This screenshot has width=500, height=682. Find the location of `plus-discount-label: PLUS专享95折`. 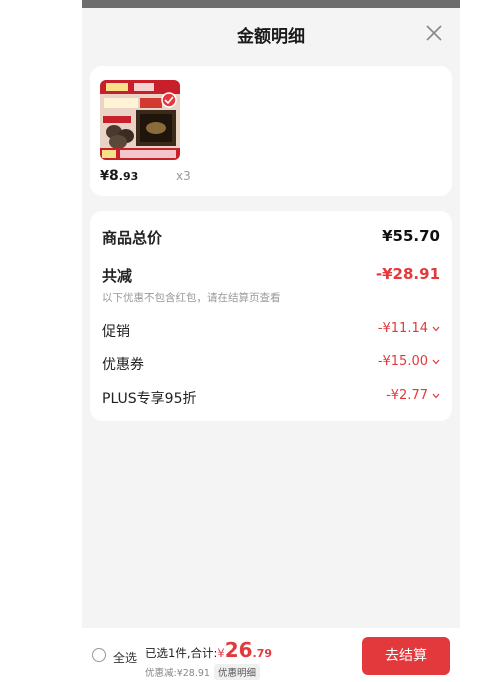

plus-discount-label: PLUS专享95折 is located at coordinates (149, 399).